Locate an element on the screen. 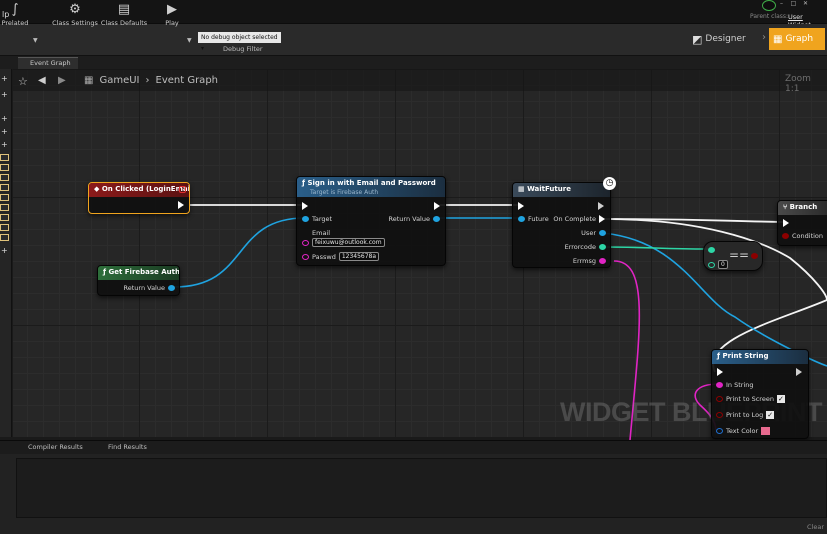 This screenshot has height=534, width=827. chevron-down-icon: ▼ is located at coordinates (35, 40).